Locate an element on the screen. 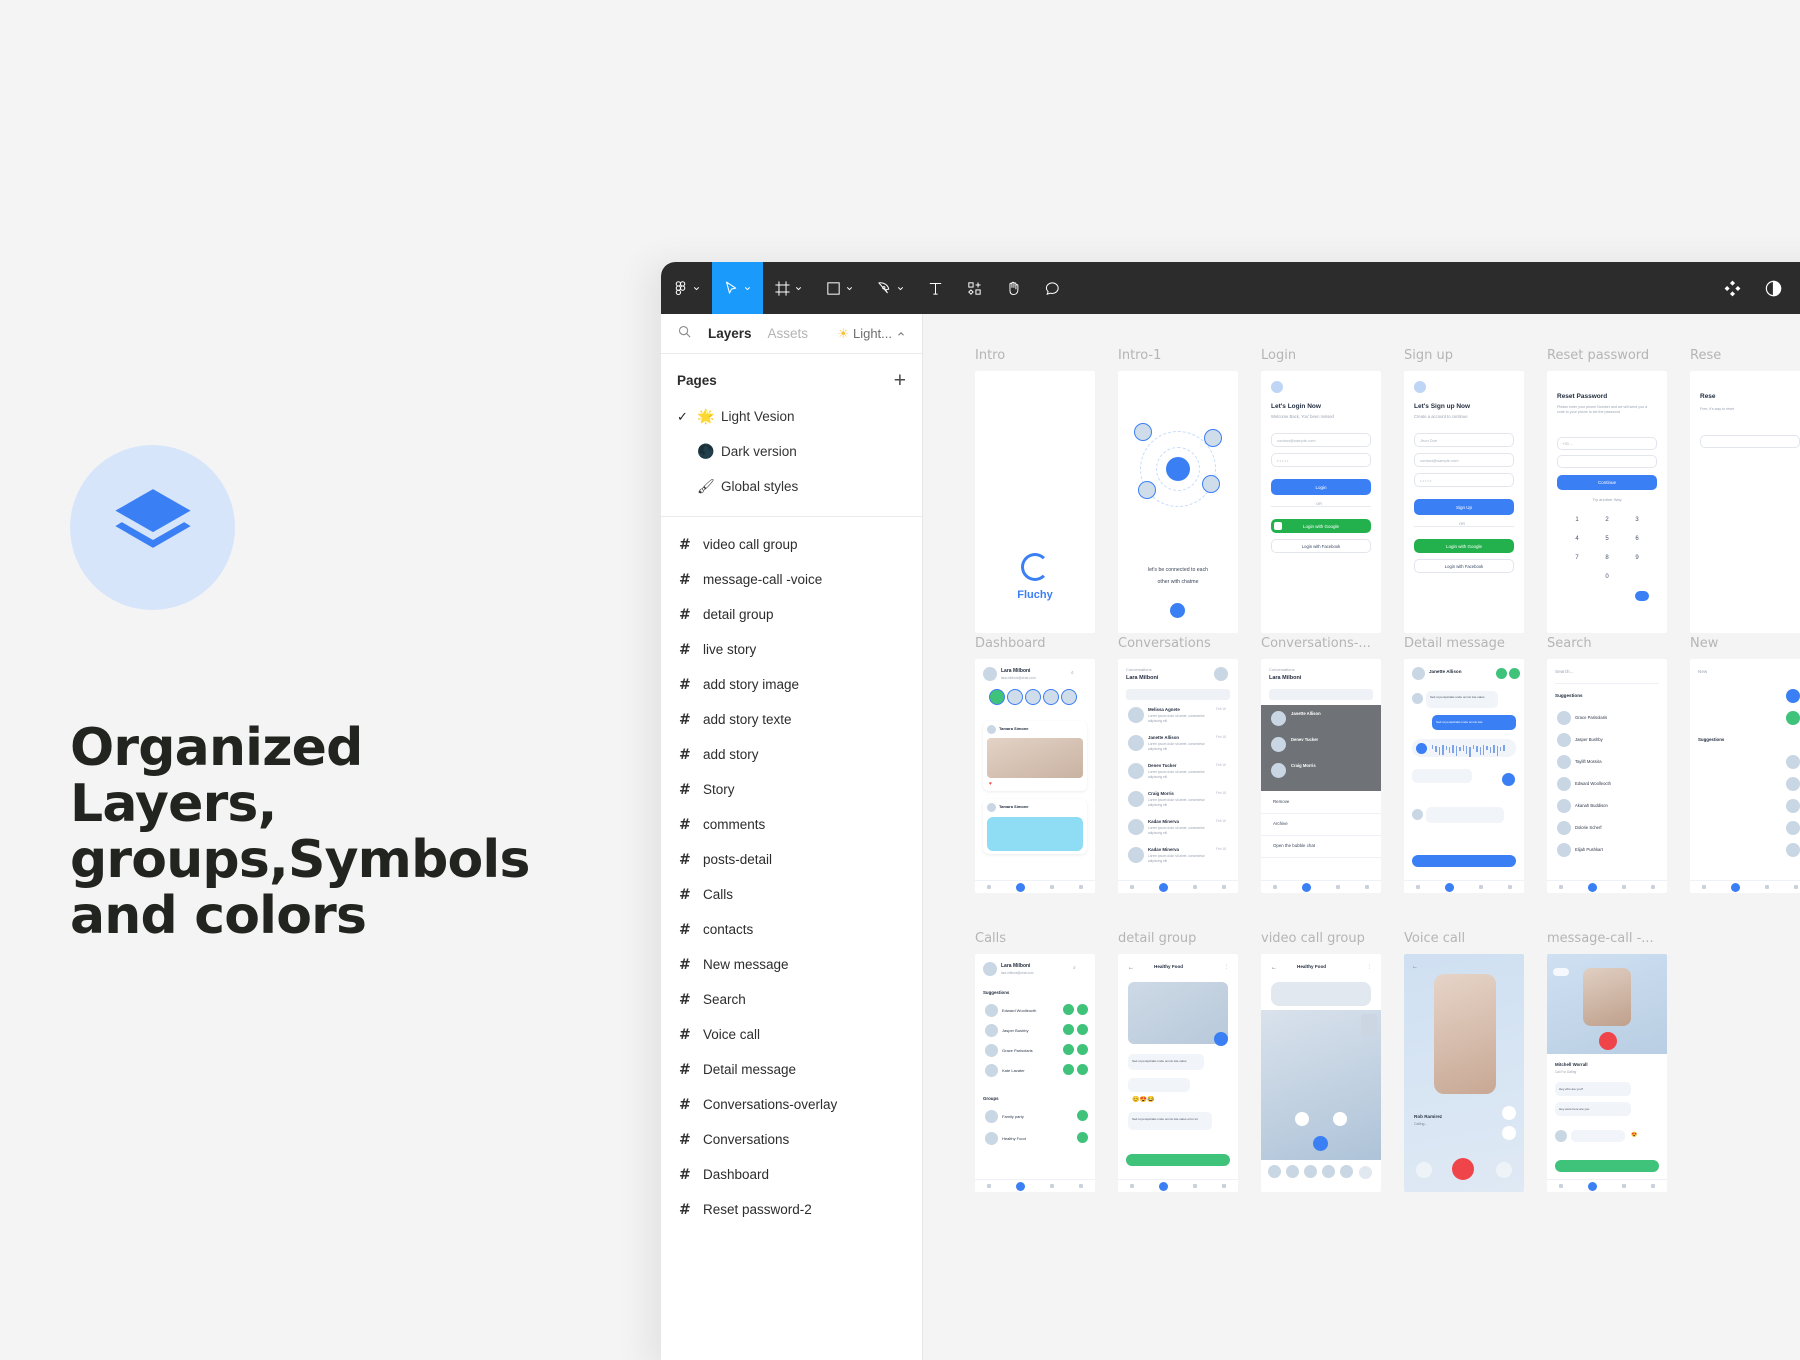 The image size is (1800, 1360). canvas-frame: Intro Fluchy is located at coordinates (1035, 490).